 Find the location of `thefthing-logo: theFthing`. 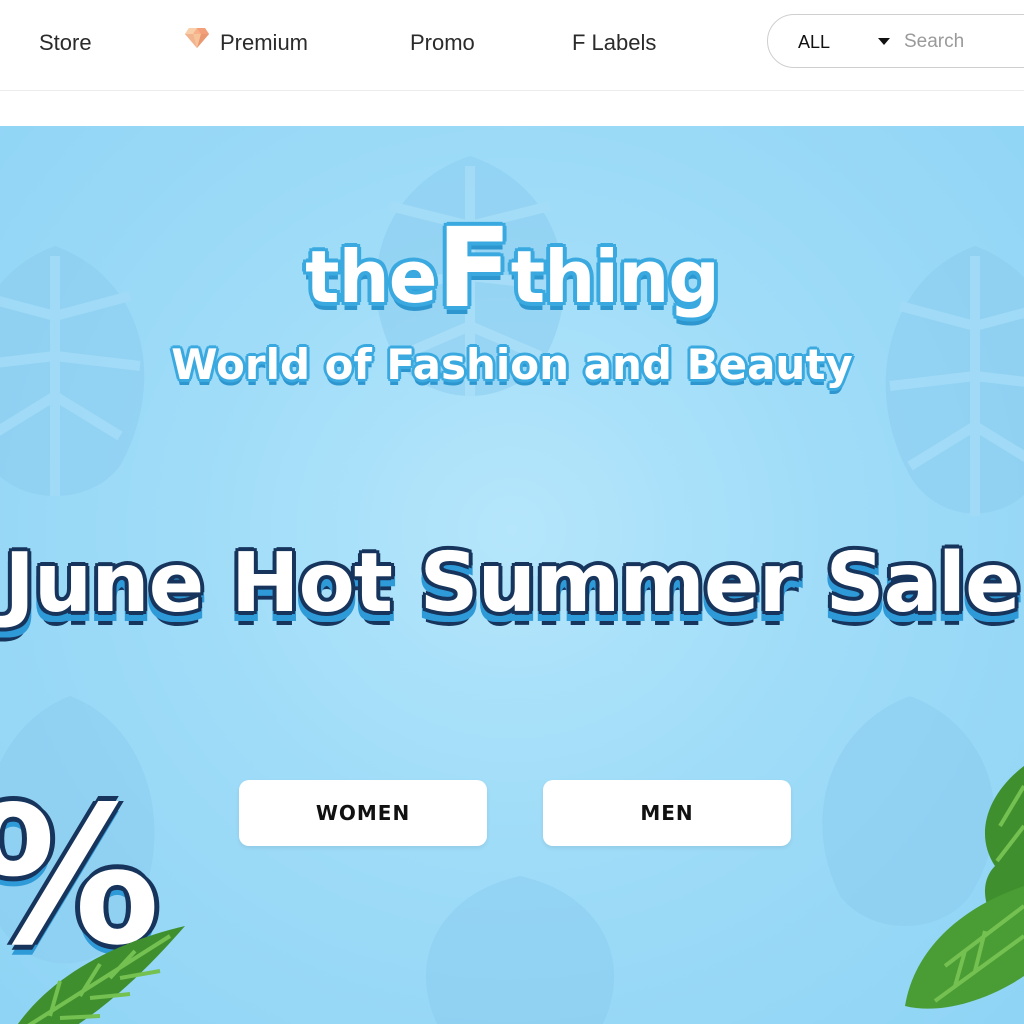

thefthing-logo: theFthing is located at coordinates (512, 268).